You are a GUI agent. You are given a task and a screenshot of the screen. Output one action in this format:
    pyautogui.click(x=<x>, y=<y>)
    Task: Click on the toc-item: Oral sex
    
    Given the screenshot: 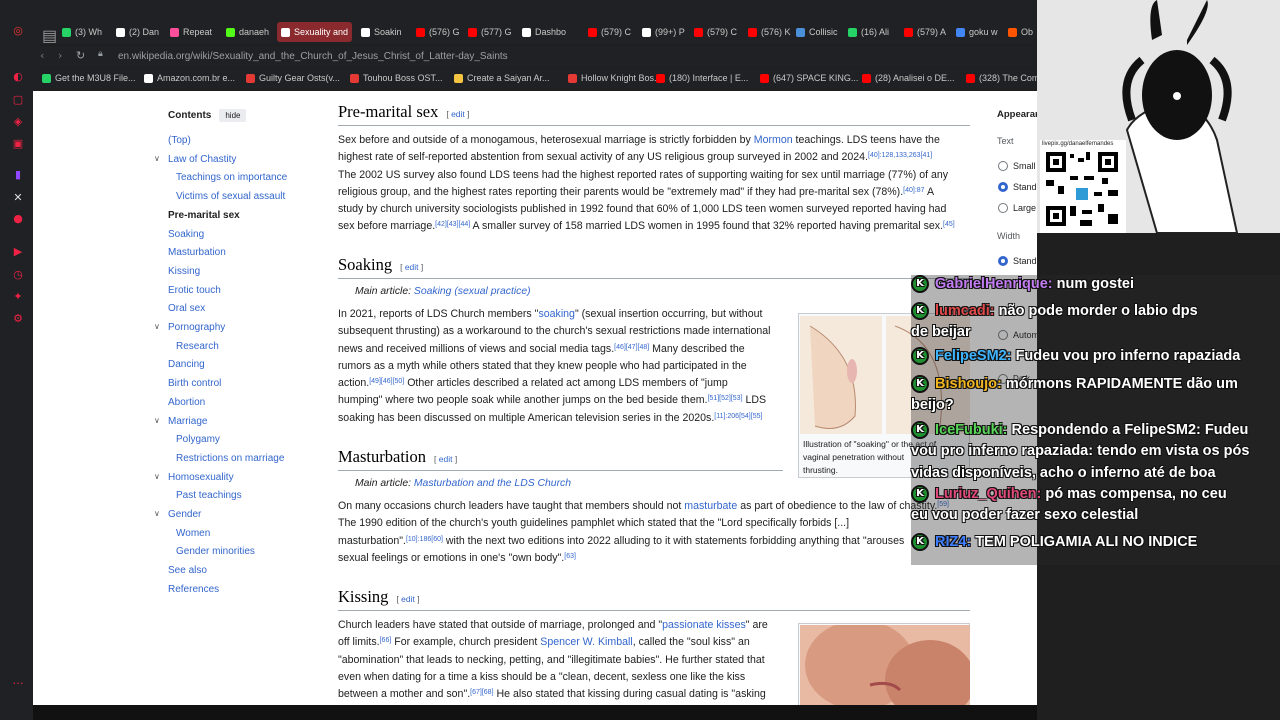 What is the action you would take?
    pyautogui.click(x=186, y=308)
    